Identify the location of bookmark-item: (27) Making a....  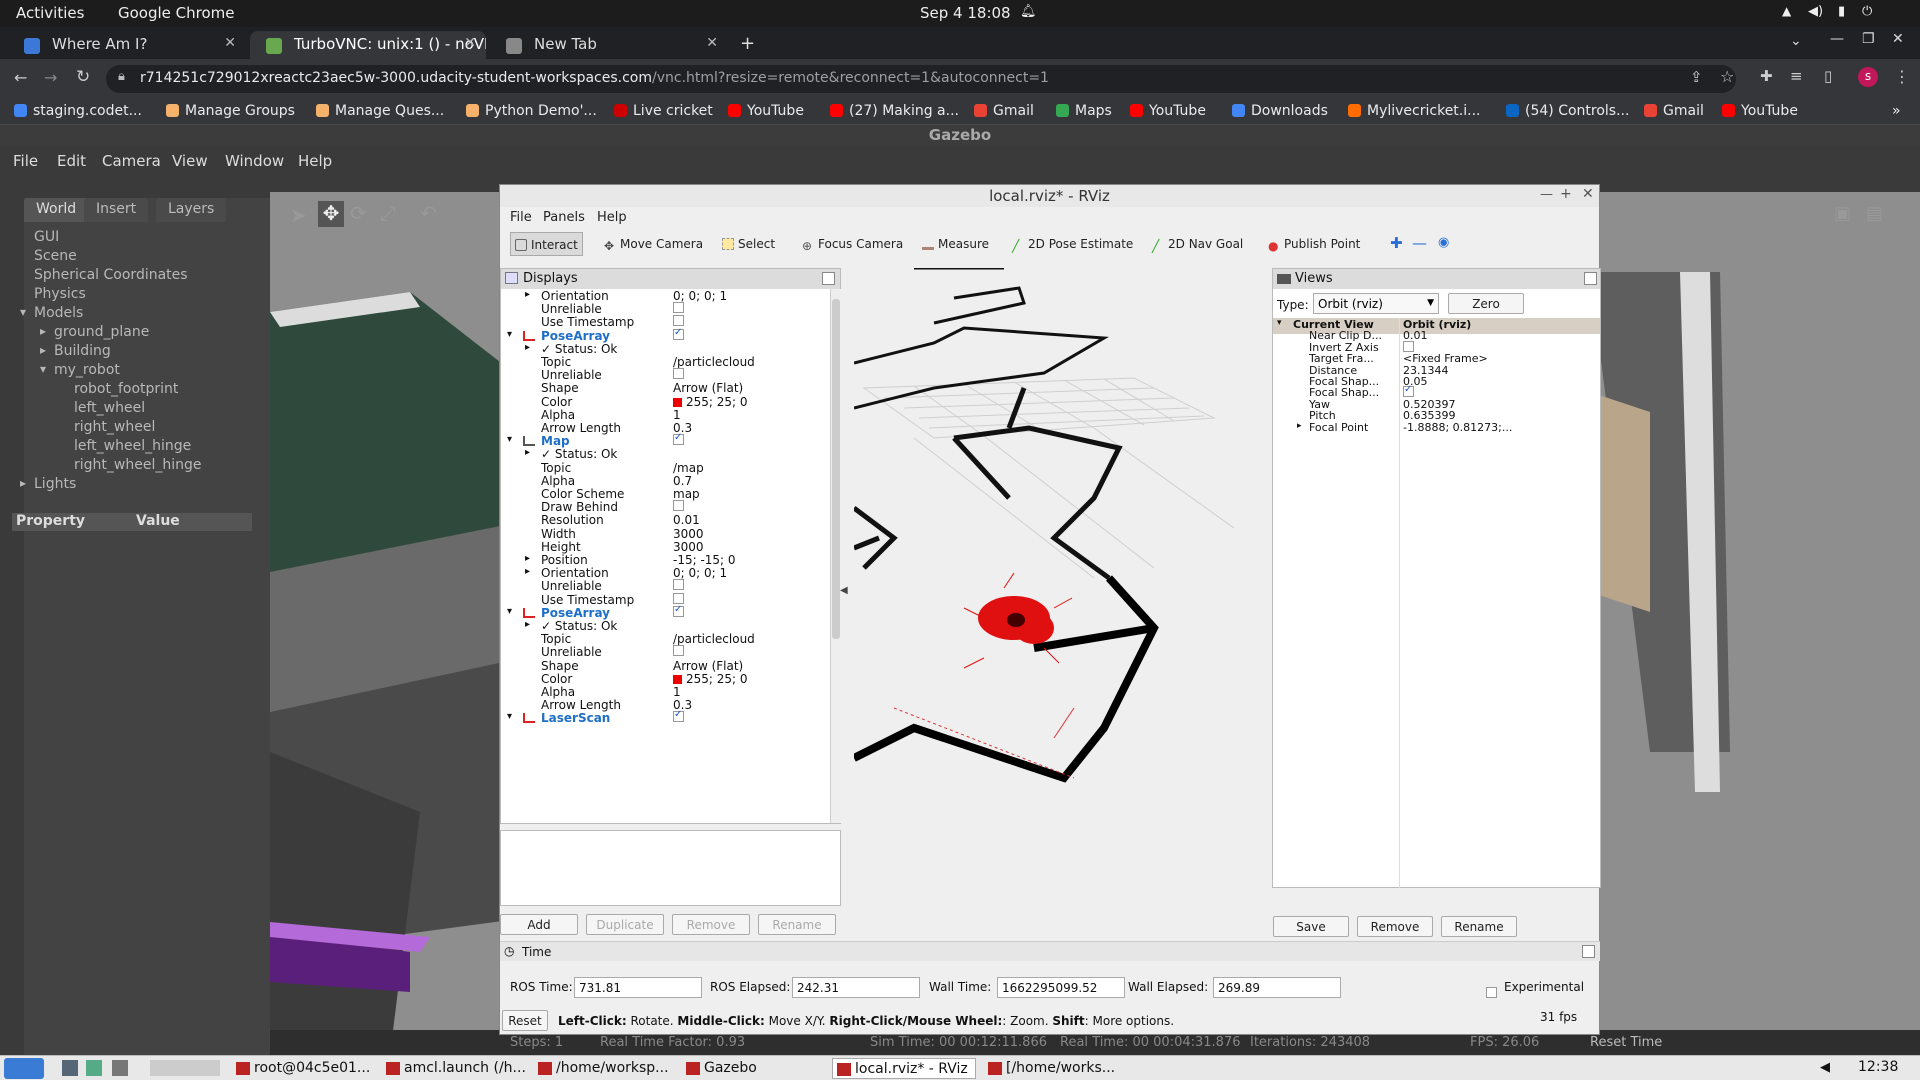
(894, 111).